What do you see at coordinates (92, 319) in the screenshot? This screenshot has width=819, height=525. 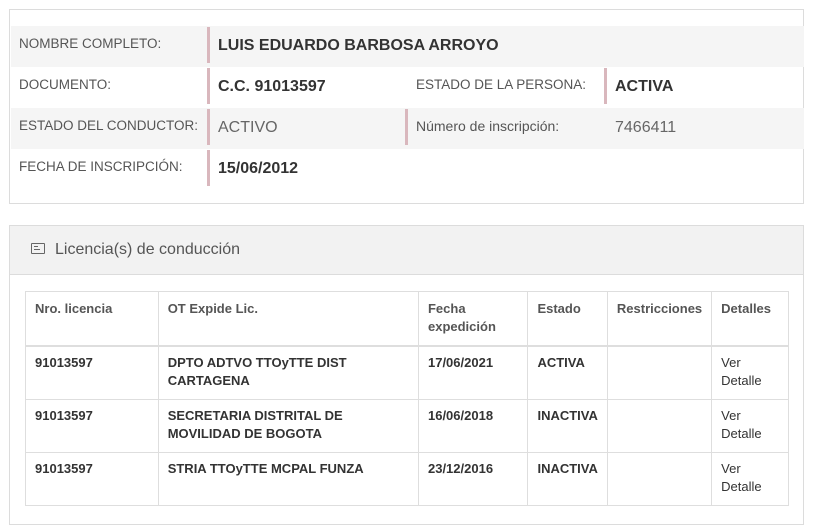 I see `col-nro-licencia: Nro. licencia` at bounding box center [92, 319].